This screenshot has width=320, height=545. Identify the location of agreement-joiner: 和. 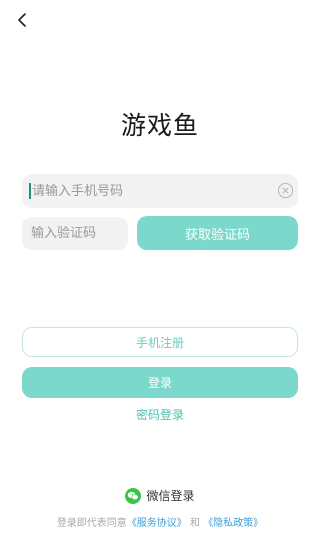
(195, 523).